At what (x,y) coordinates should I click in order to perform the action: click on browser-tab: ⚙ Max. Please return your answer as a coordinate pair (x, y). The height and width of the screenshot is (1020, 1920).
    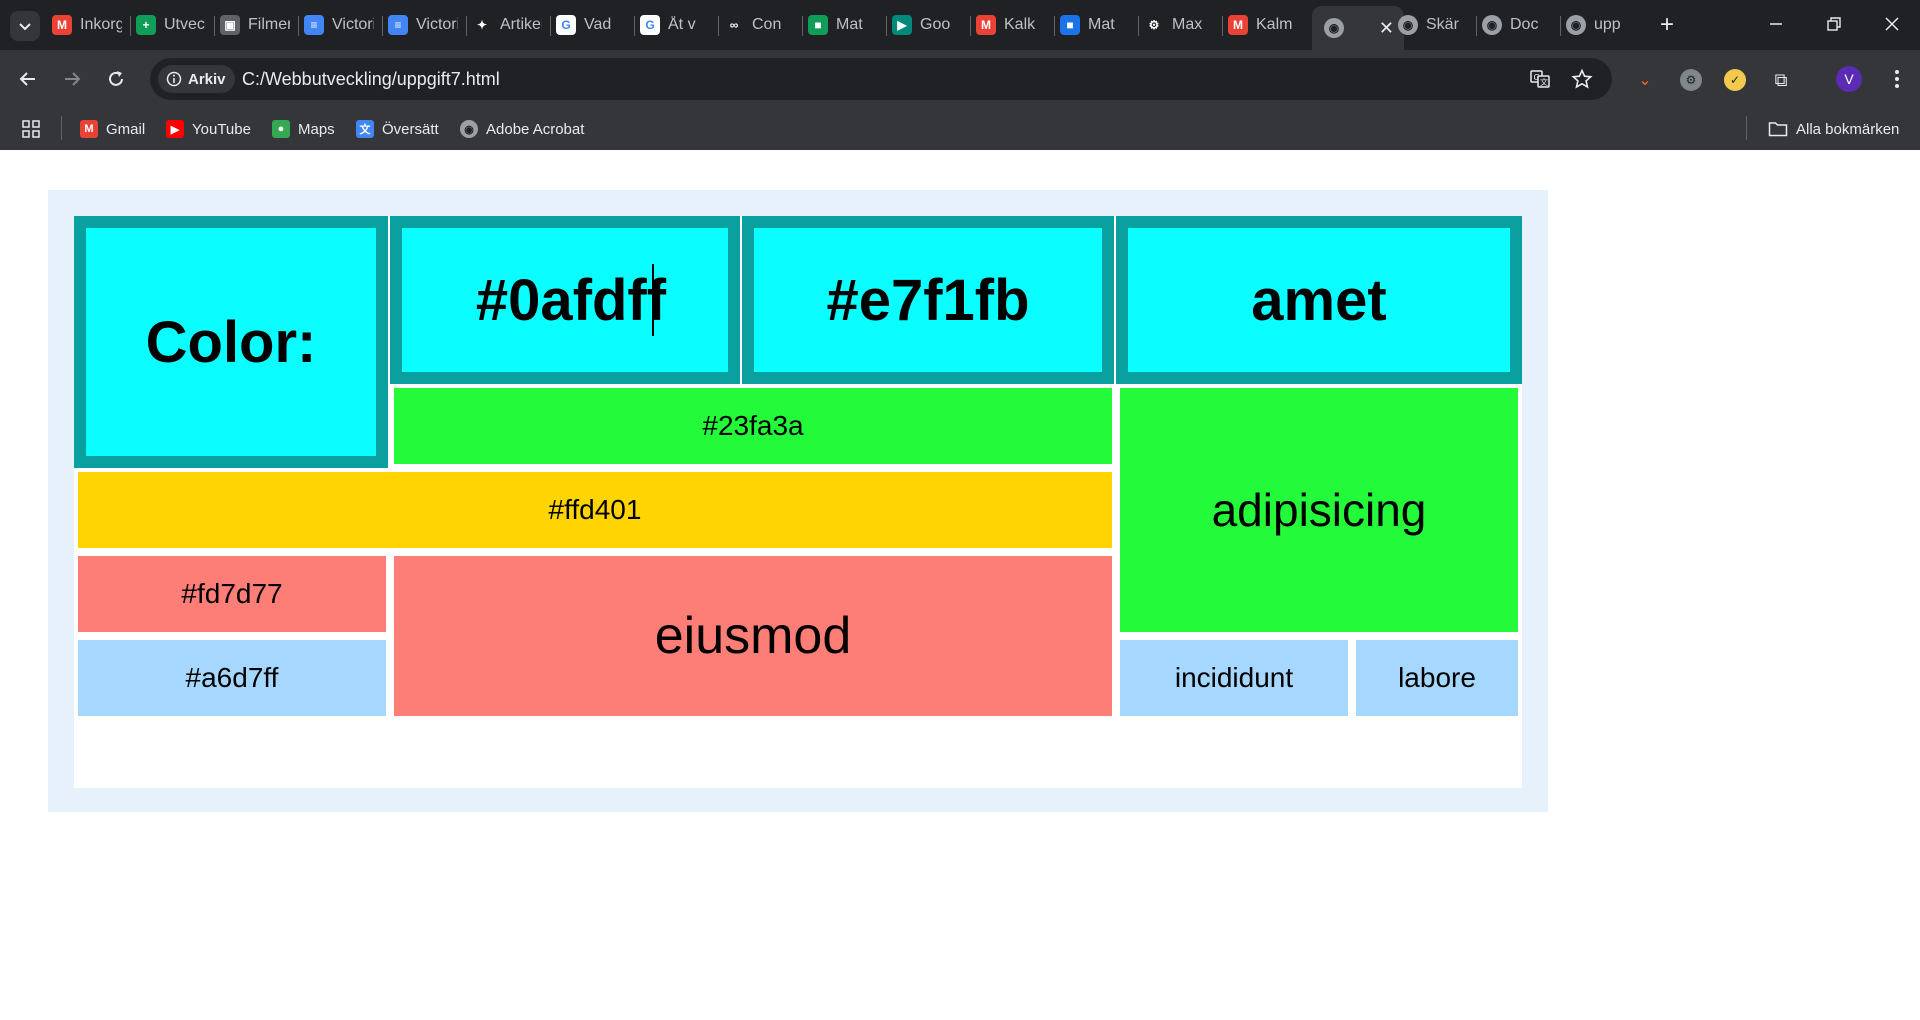
    Looking at the image, I should click on (1179, 25).